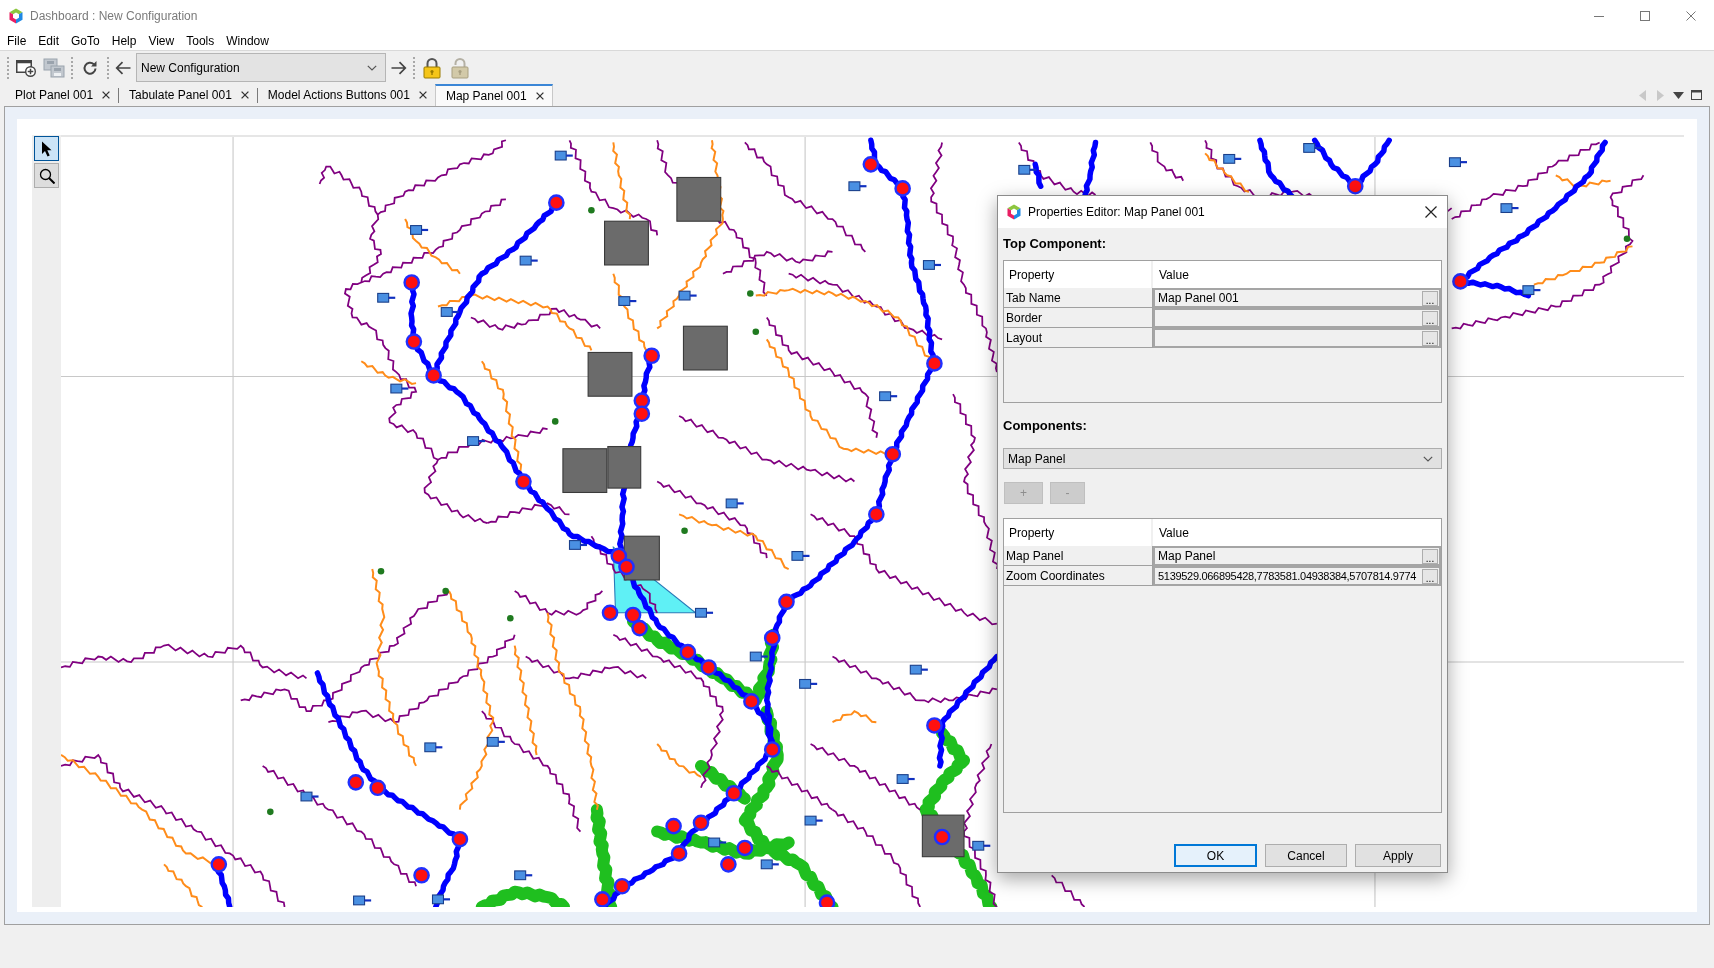 Image resolution: width=1714 pixels, height=968 pixels. What do you see at coordinates (1306, 855) in the screenshot?
I see `cancel-button: Cancel` at bounding box center [1306, 855].